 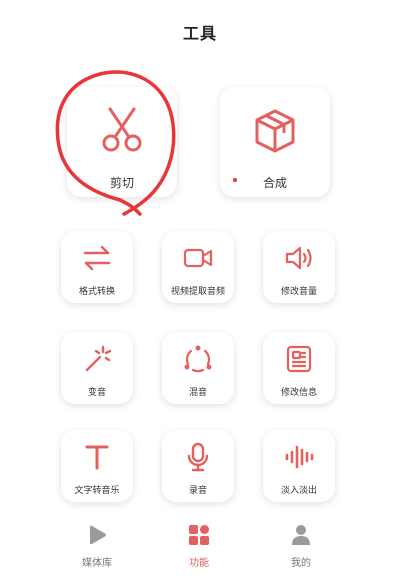 What do you see at coordinates (299, 361) in the screenshot?
I see `info-card-icon` at bounding box center [299, 361].